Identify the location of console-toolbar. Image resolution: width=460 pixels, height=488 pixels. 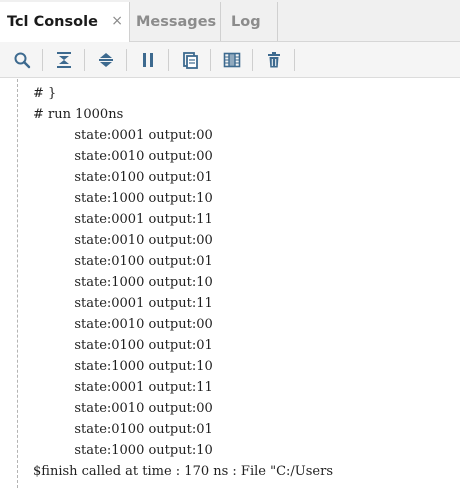
(230, 60).